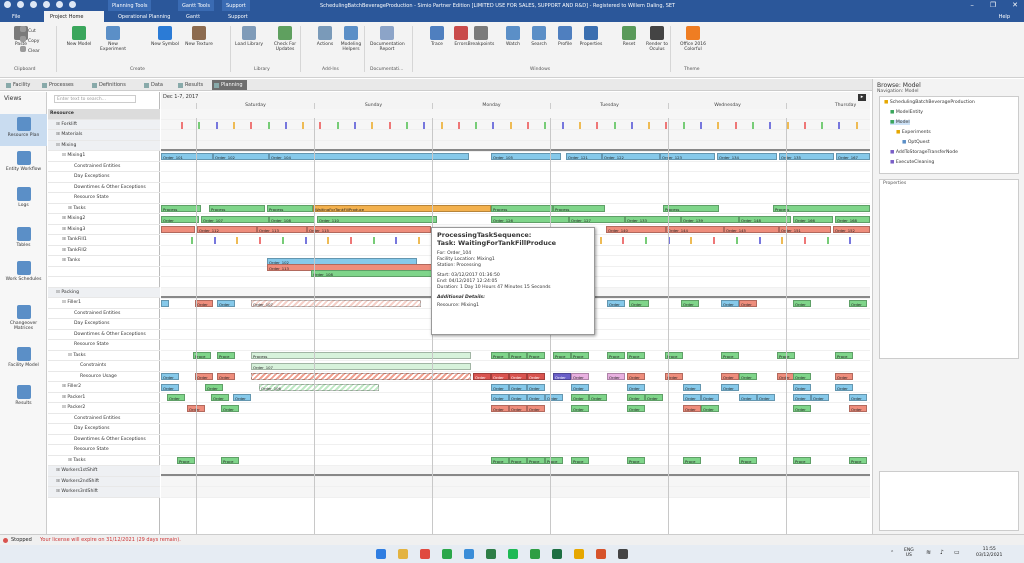  I want to click on app-icon, so click(447, 554).